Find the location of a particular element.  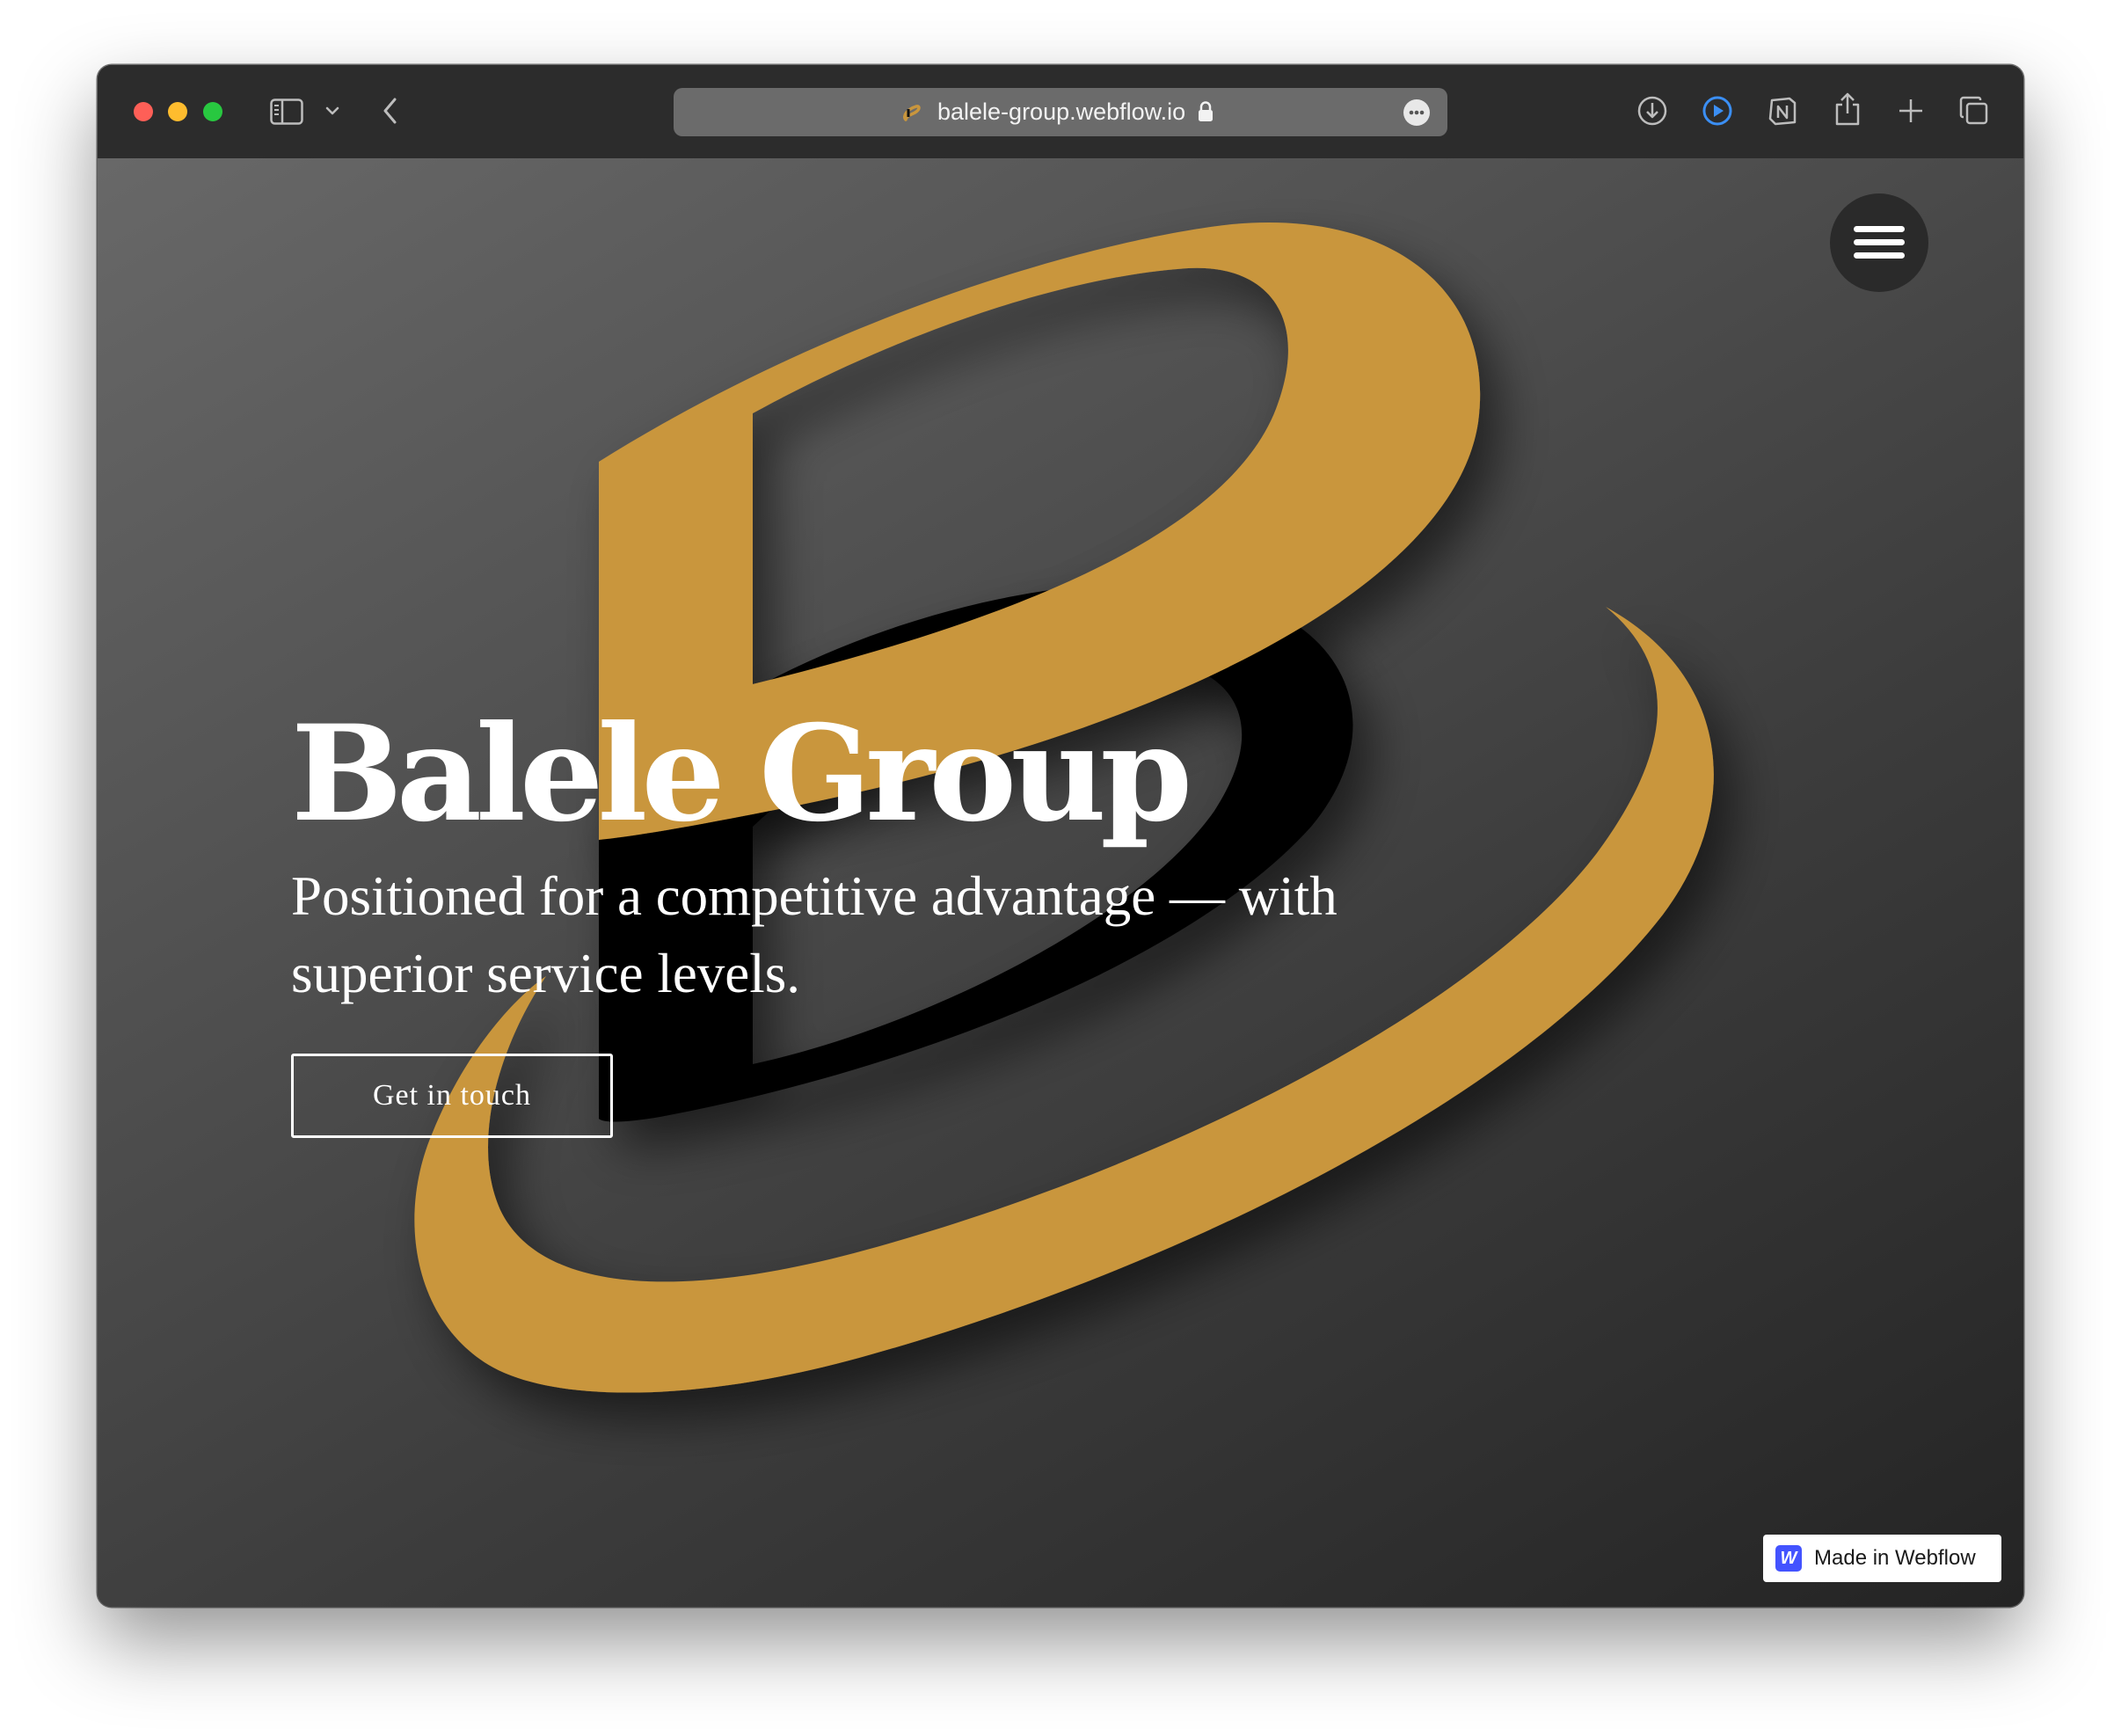

browser-toolbar: balele-group.webflow.io is located at coordinates (1060, 112).